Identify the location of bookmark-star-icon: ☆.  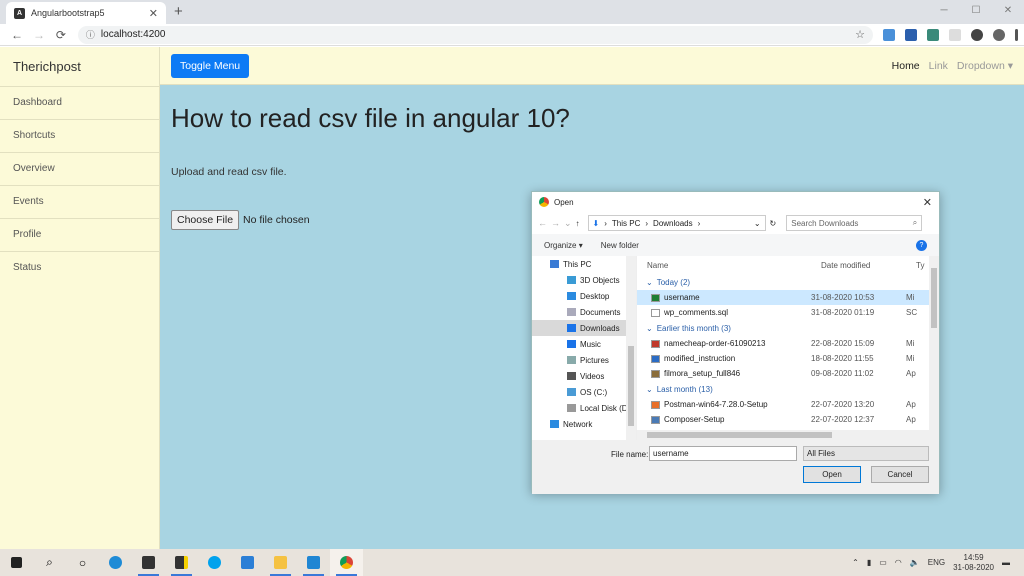
(860, 34).